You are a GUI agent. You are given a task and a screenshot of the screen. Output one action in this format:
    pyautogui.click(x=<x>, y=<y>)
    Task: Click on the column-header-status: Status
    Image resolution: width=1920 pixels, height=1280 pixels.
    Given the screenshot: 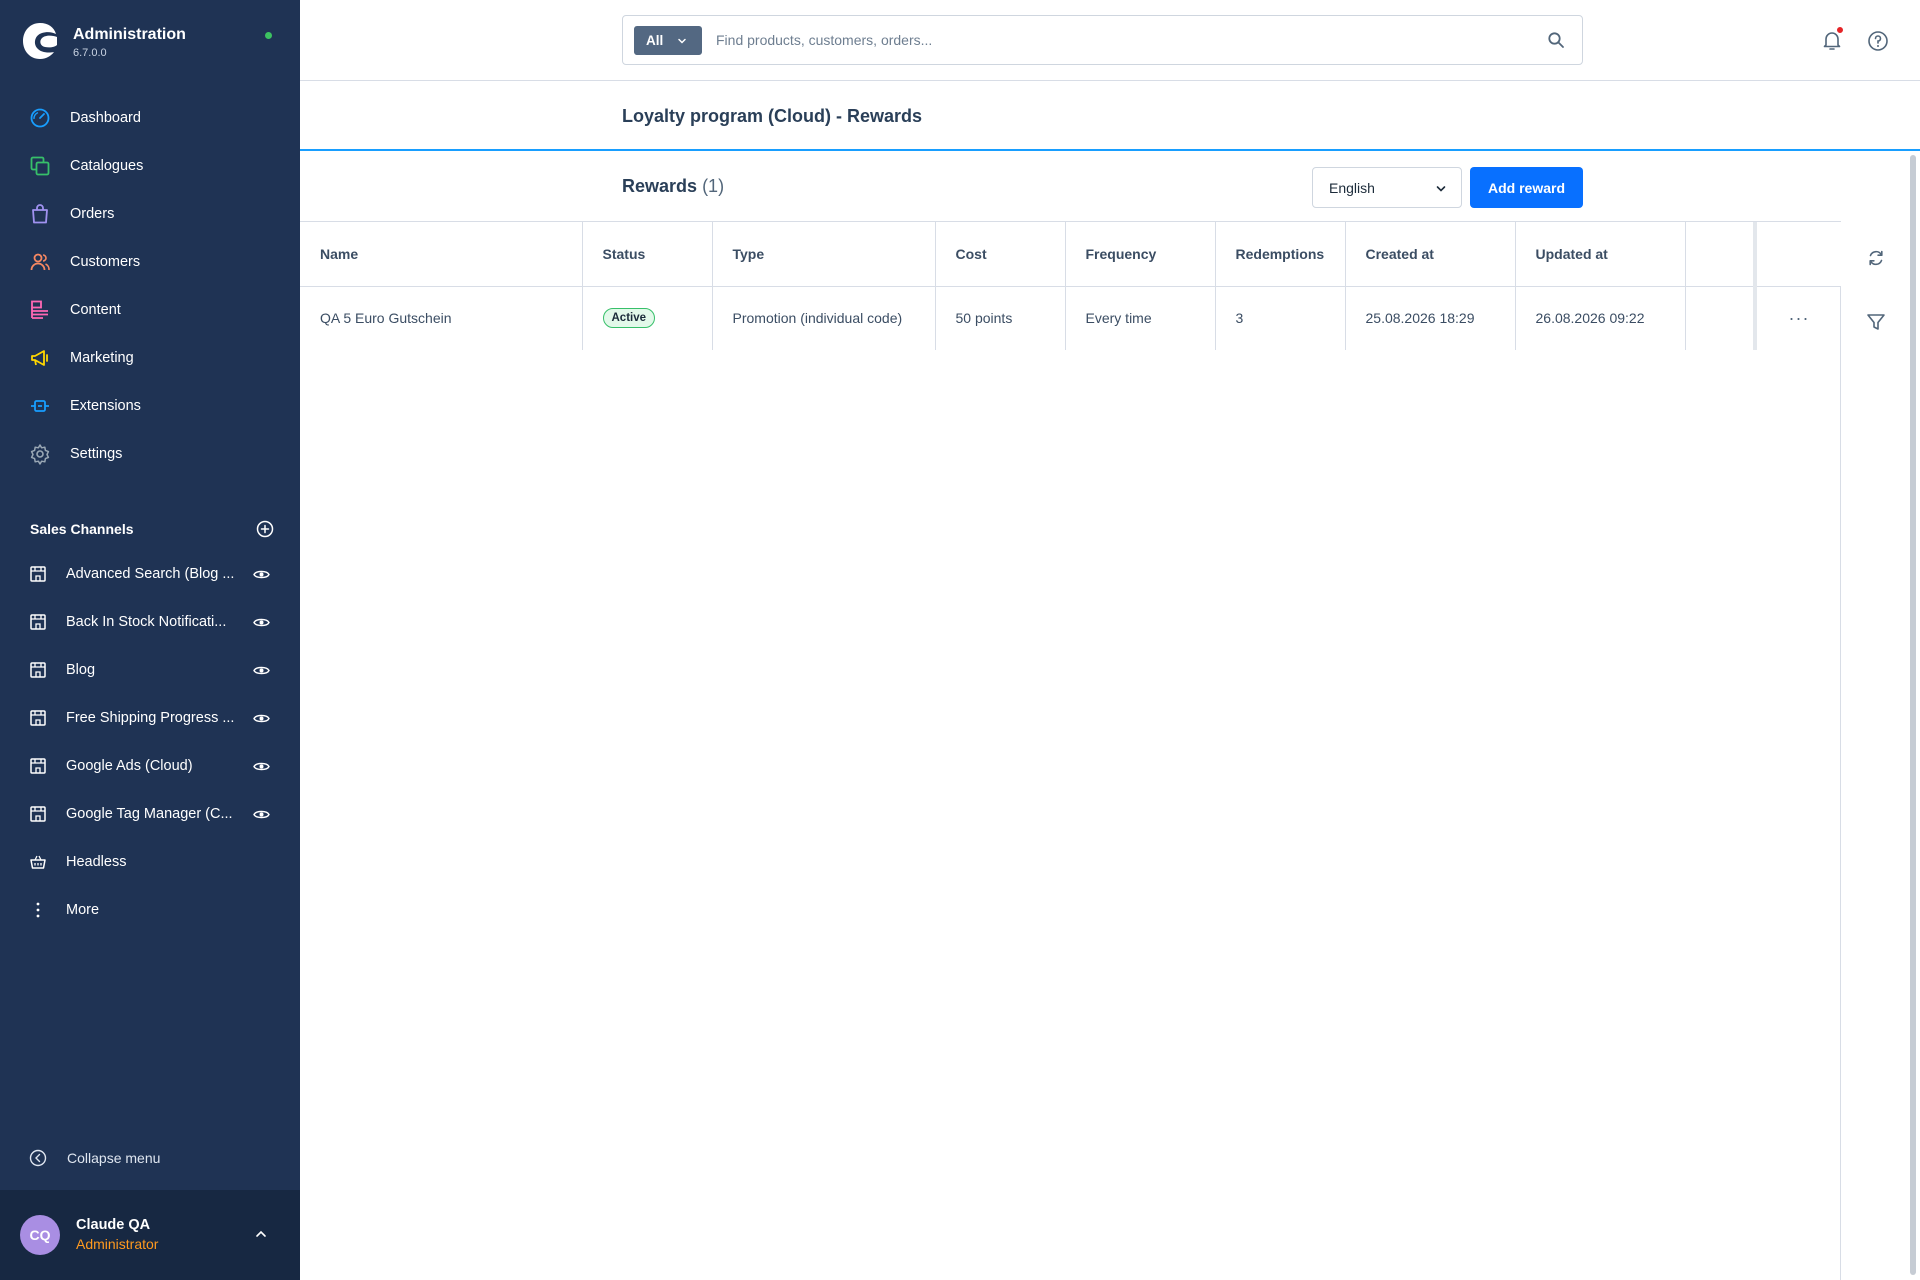 What is the action you would take?
    pyautogui.click(x=647, y=254)
    